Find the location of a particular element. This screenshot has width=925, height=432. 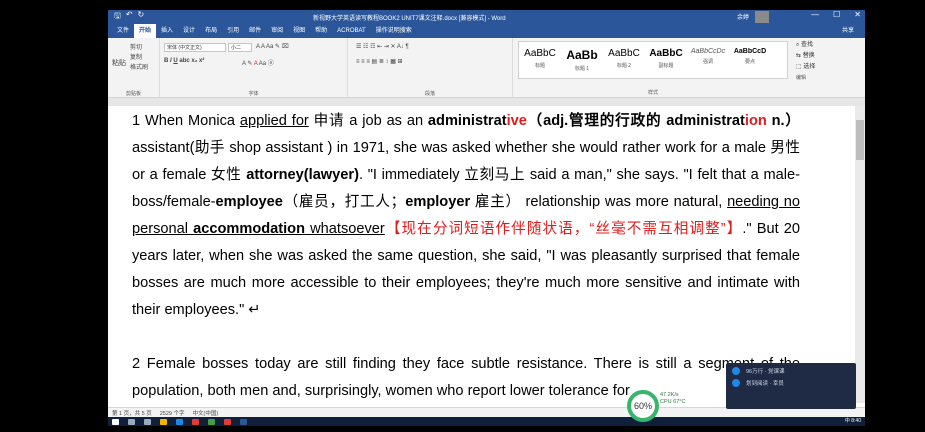

style-title: AaBbC 标题 is located at coordinates (540, 60).